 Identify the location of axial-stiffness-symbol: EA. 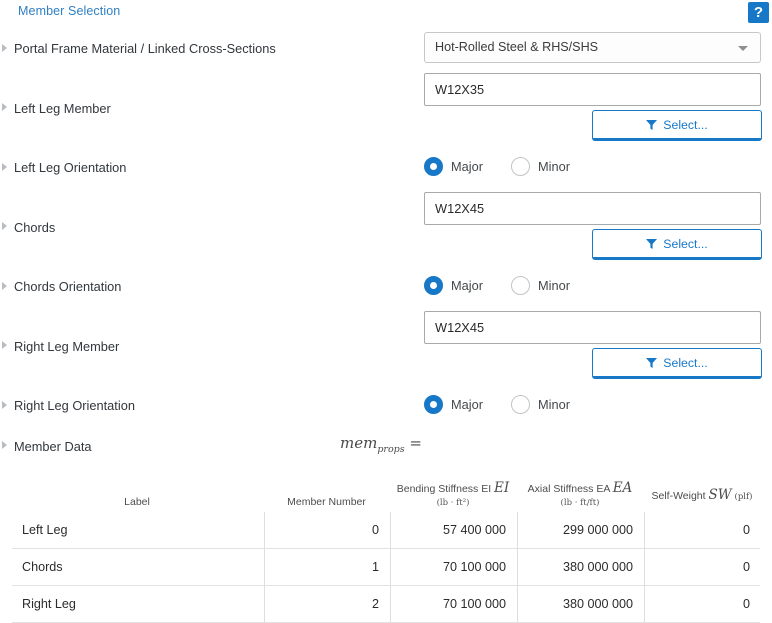
(622, 488).